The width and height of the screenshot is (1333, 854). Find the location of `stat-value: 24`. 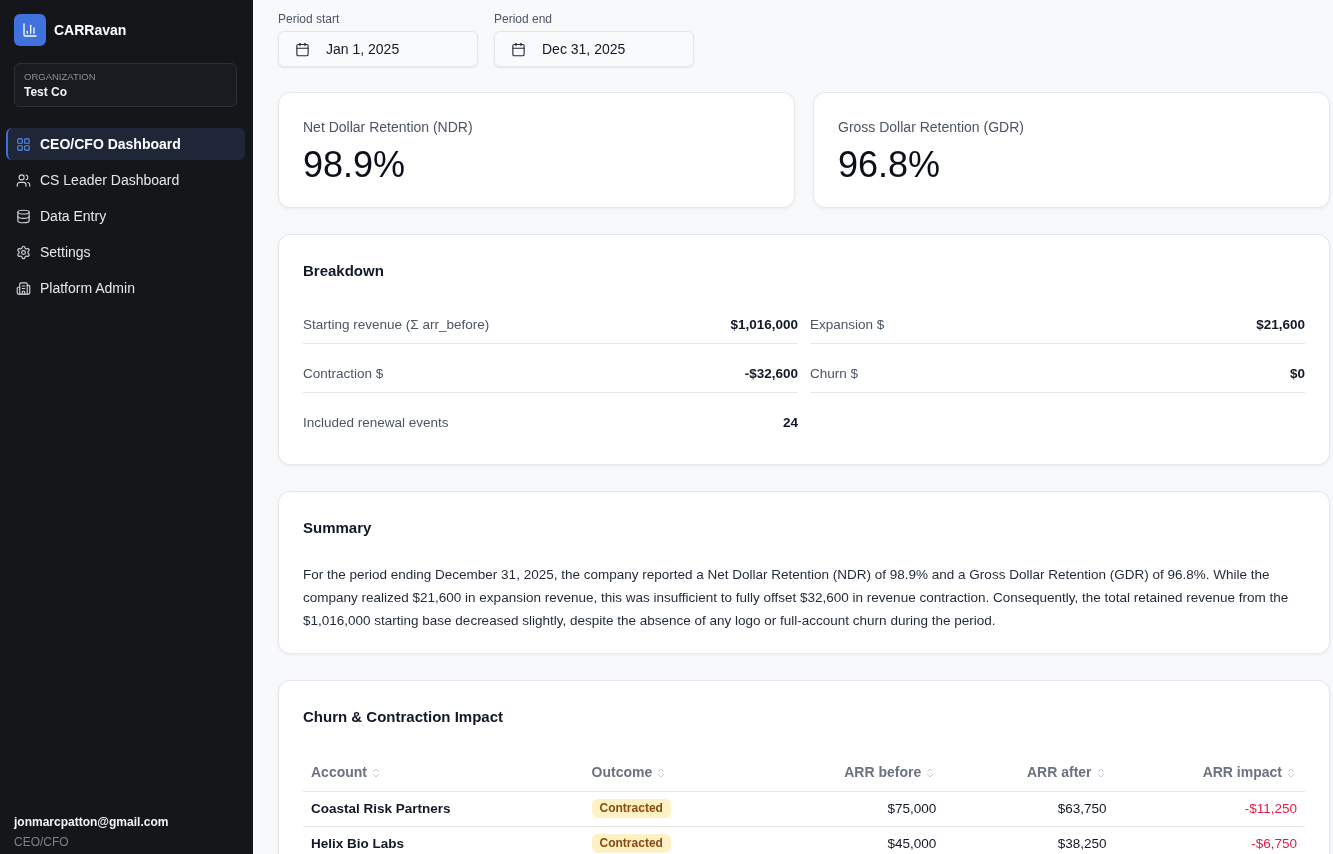

stat-value: 24 is located at coordinates (790, 423).